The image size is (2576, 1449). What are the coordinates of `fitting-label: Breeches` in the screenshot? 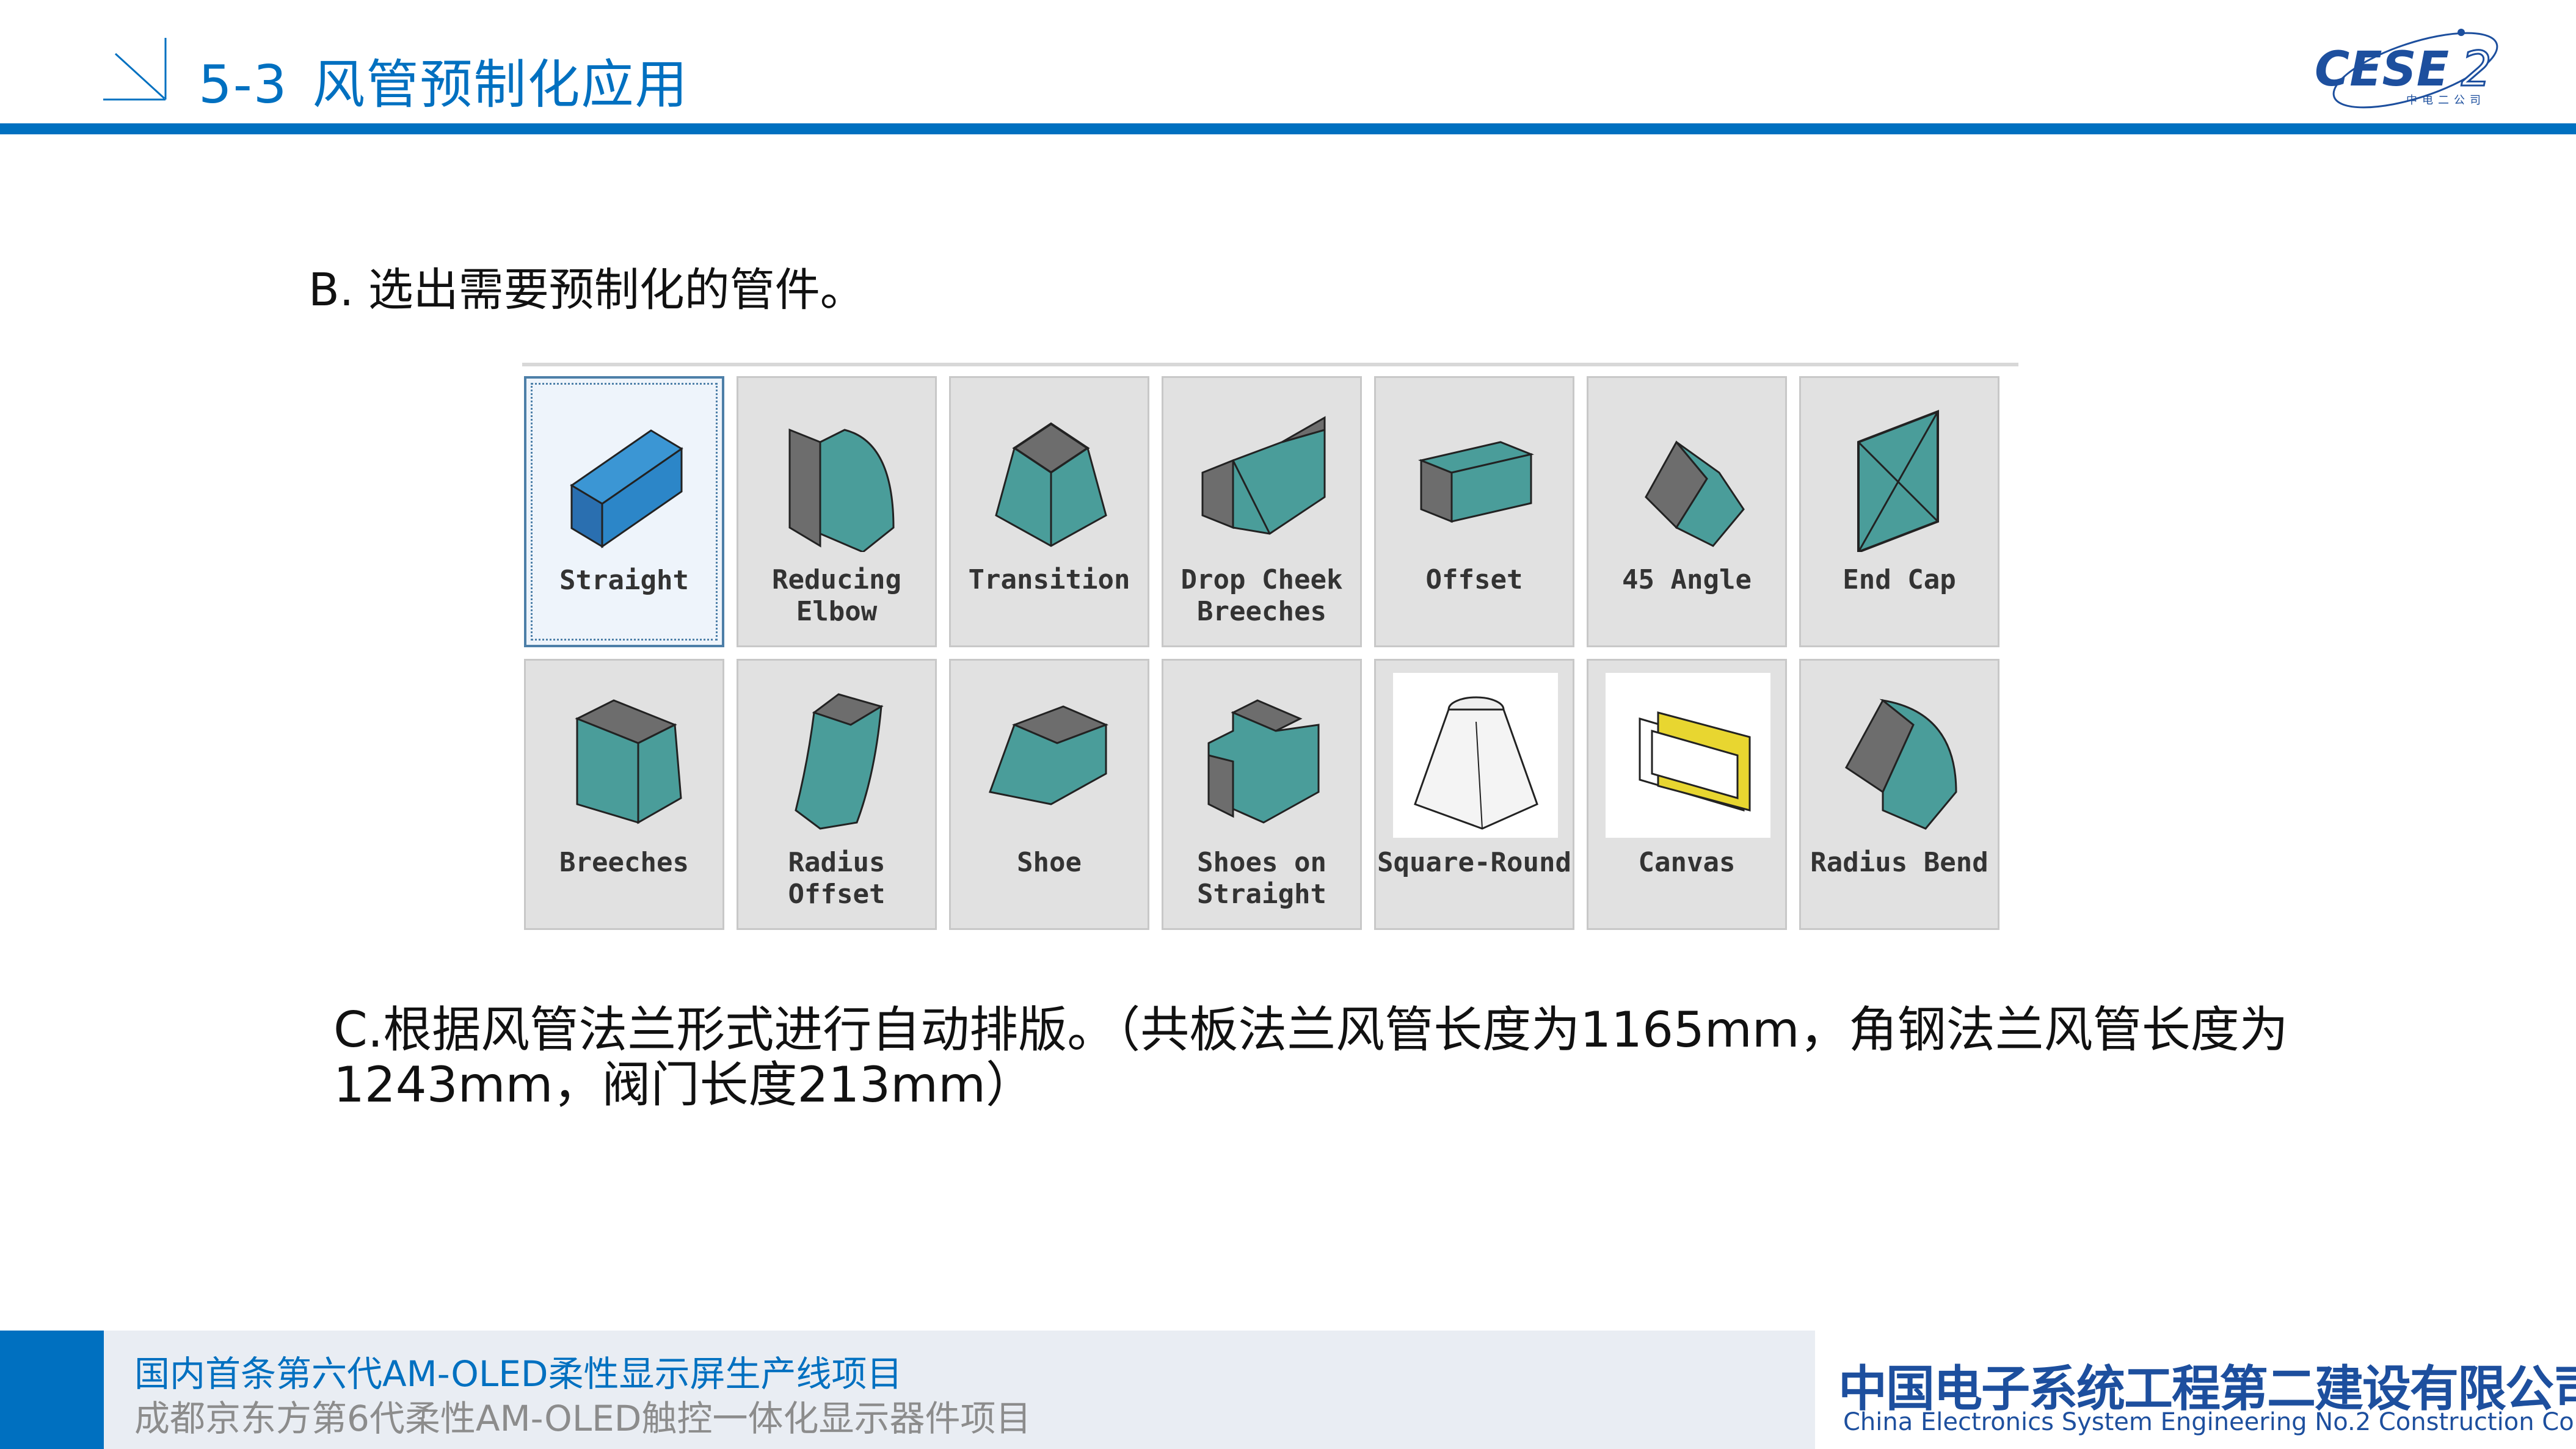 It's located at (624, 862).